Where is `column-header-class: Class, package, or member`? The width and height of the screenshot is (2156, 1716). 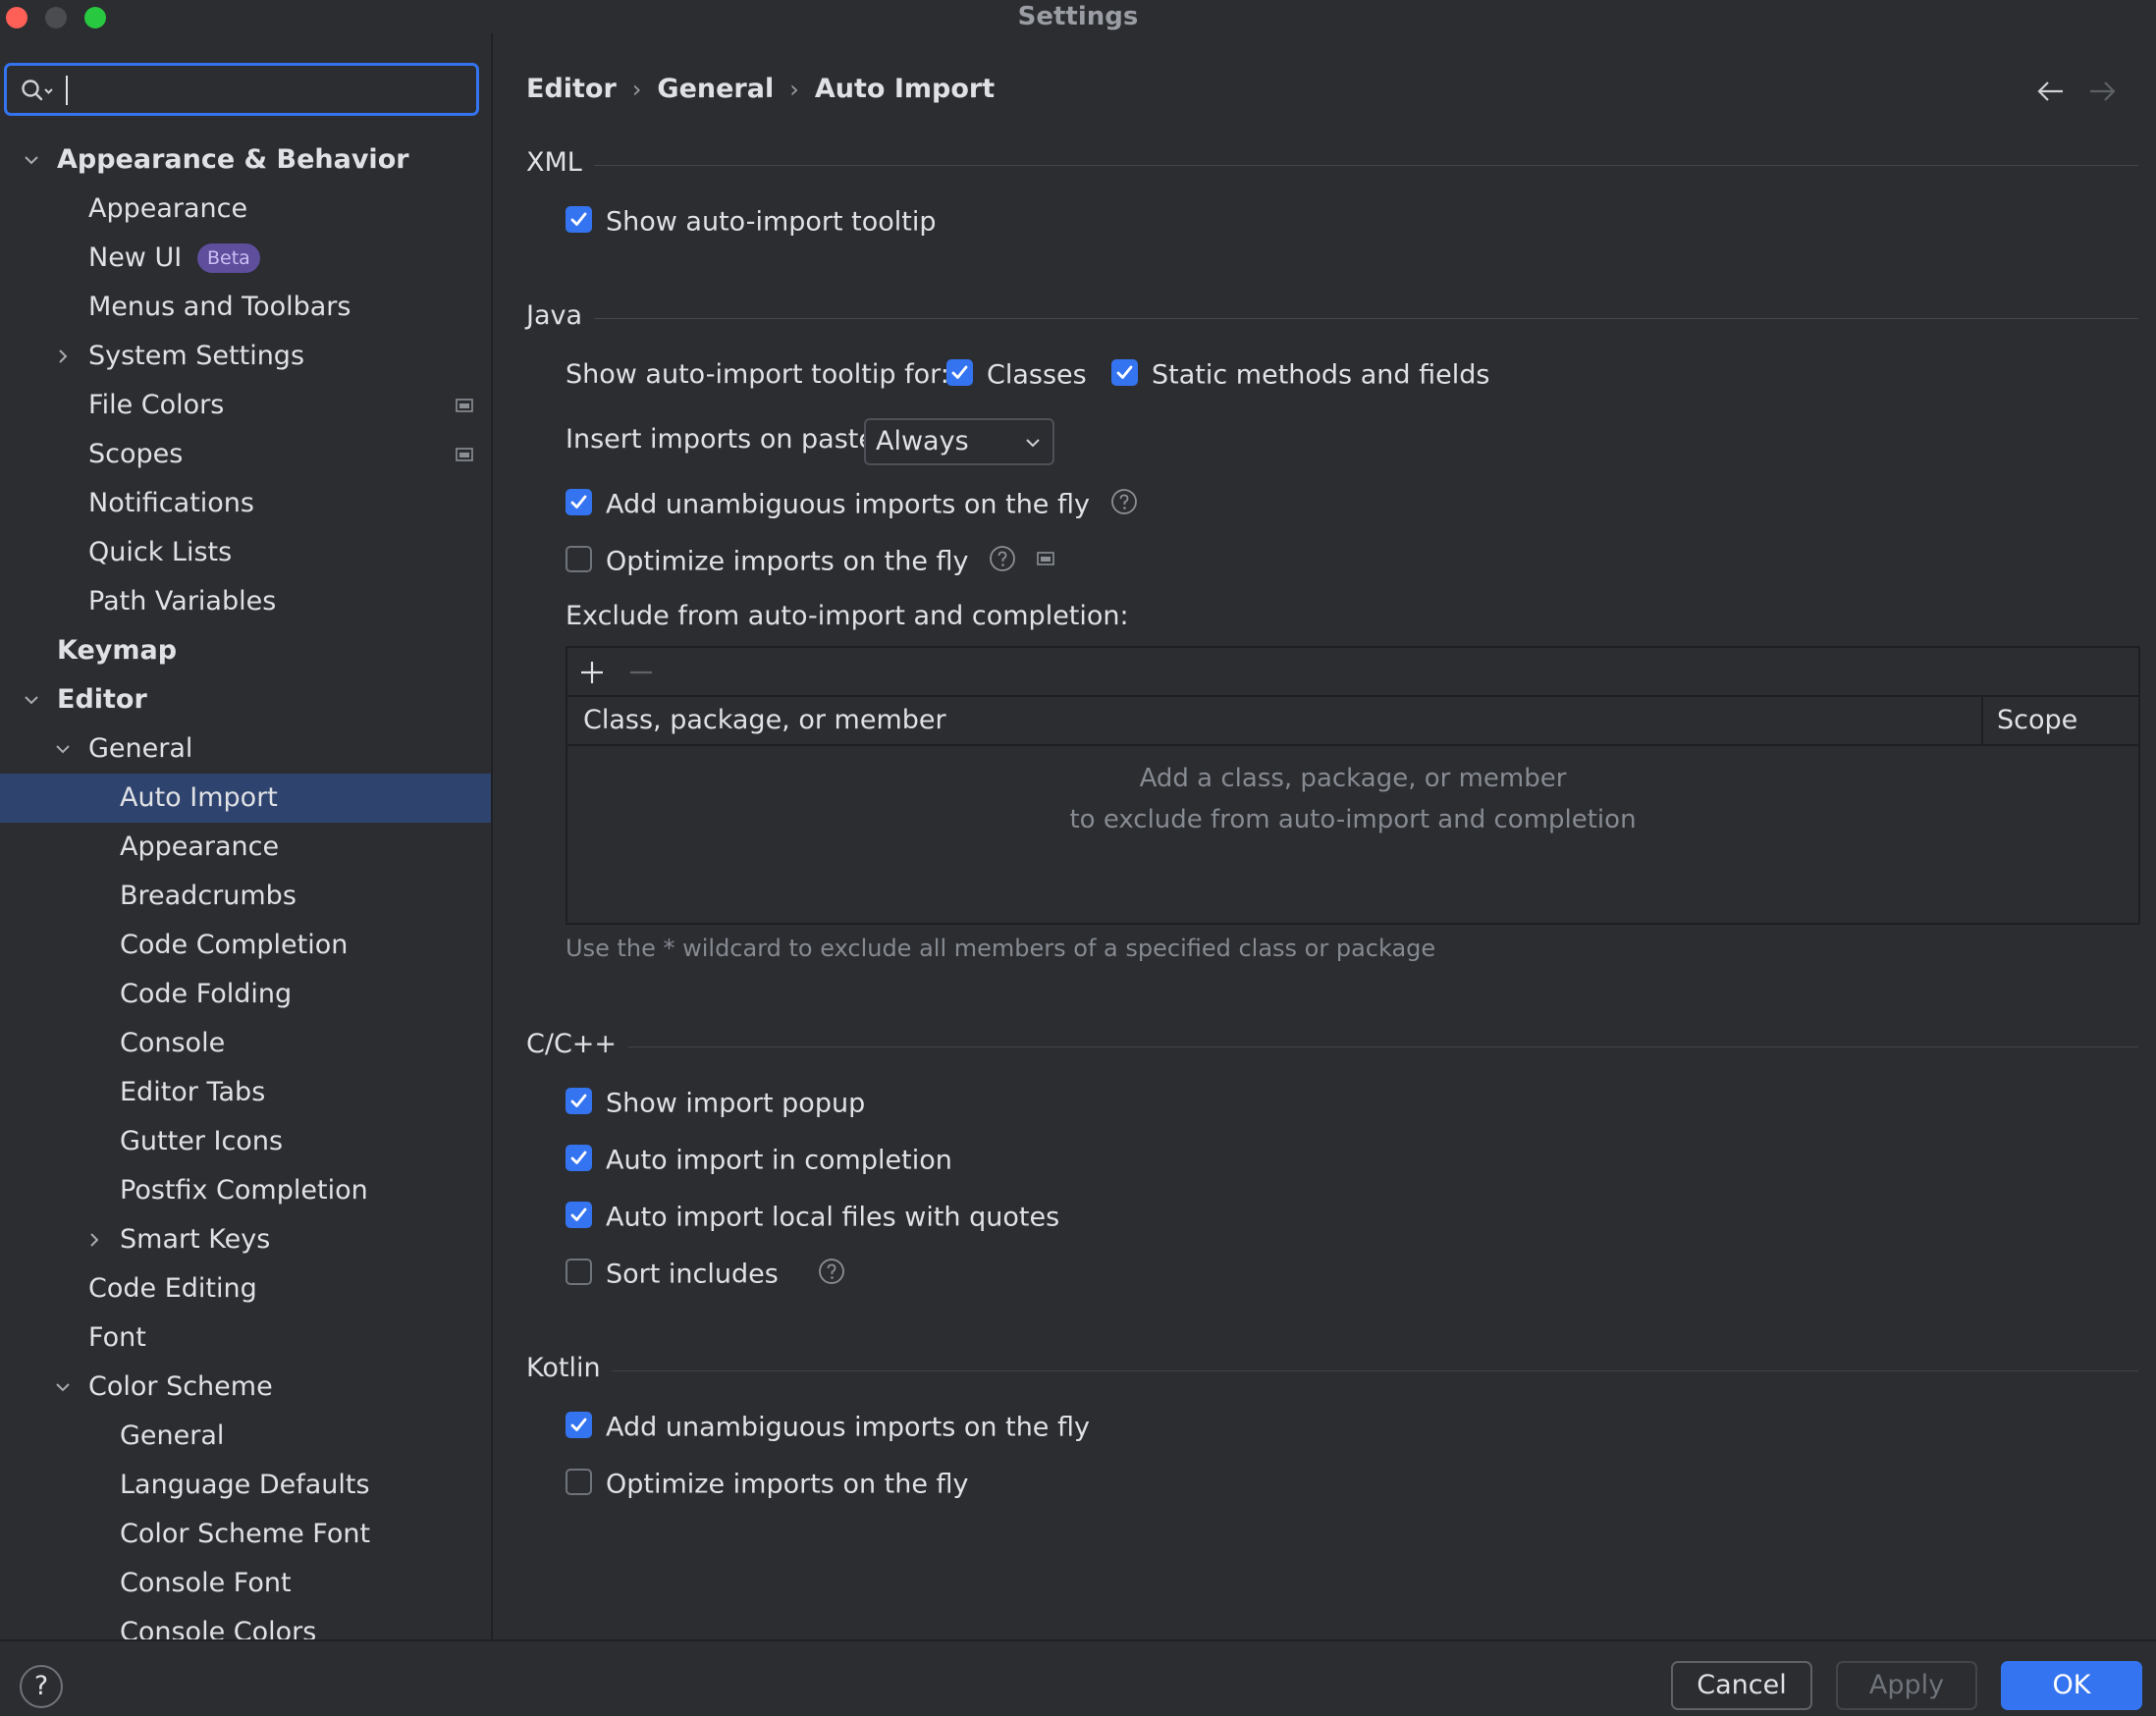
column-header-class: Class, package, or member is located at coordinates (765, 720).